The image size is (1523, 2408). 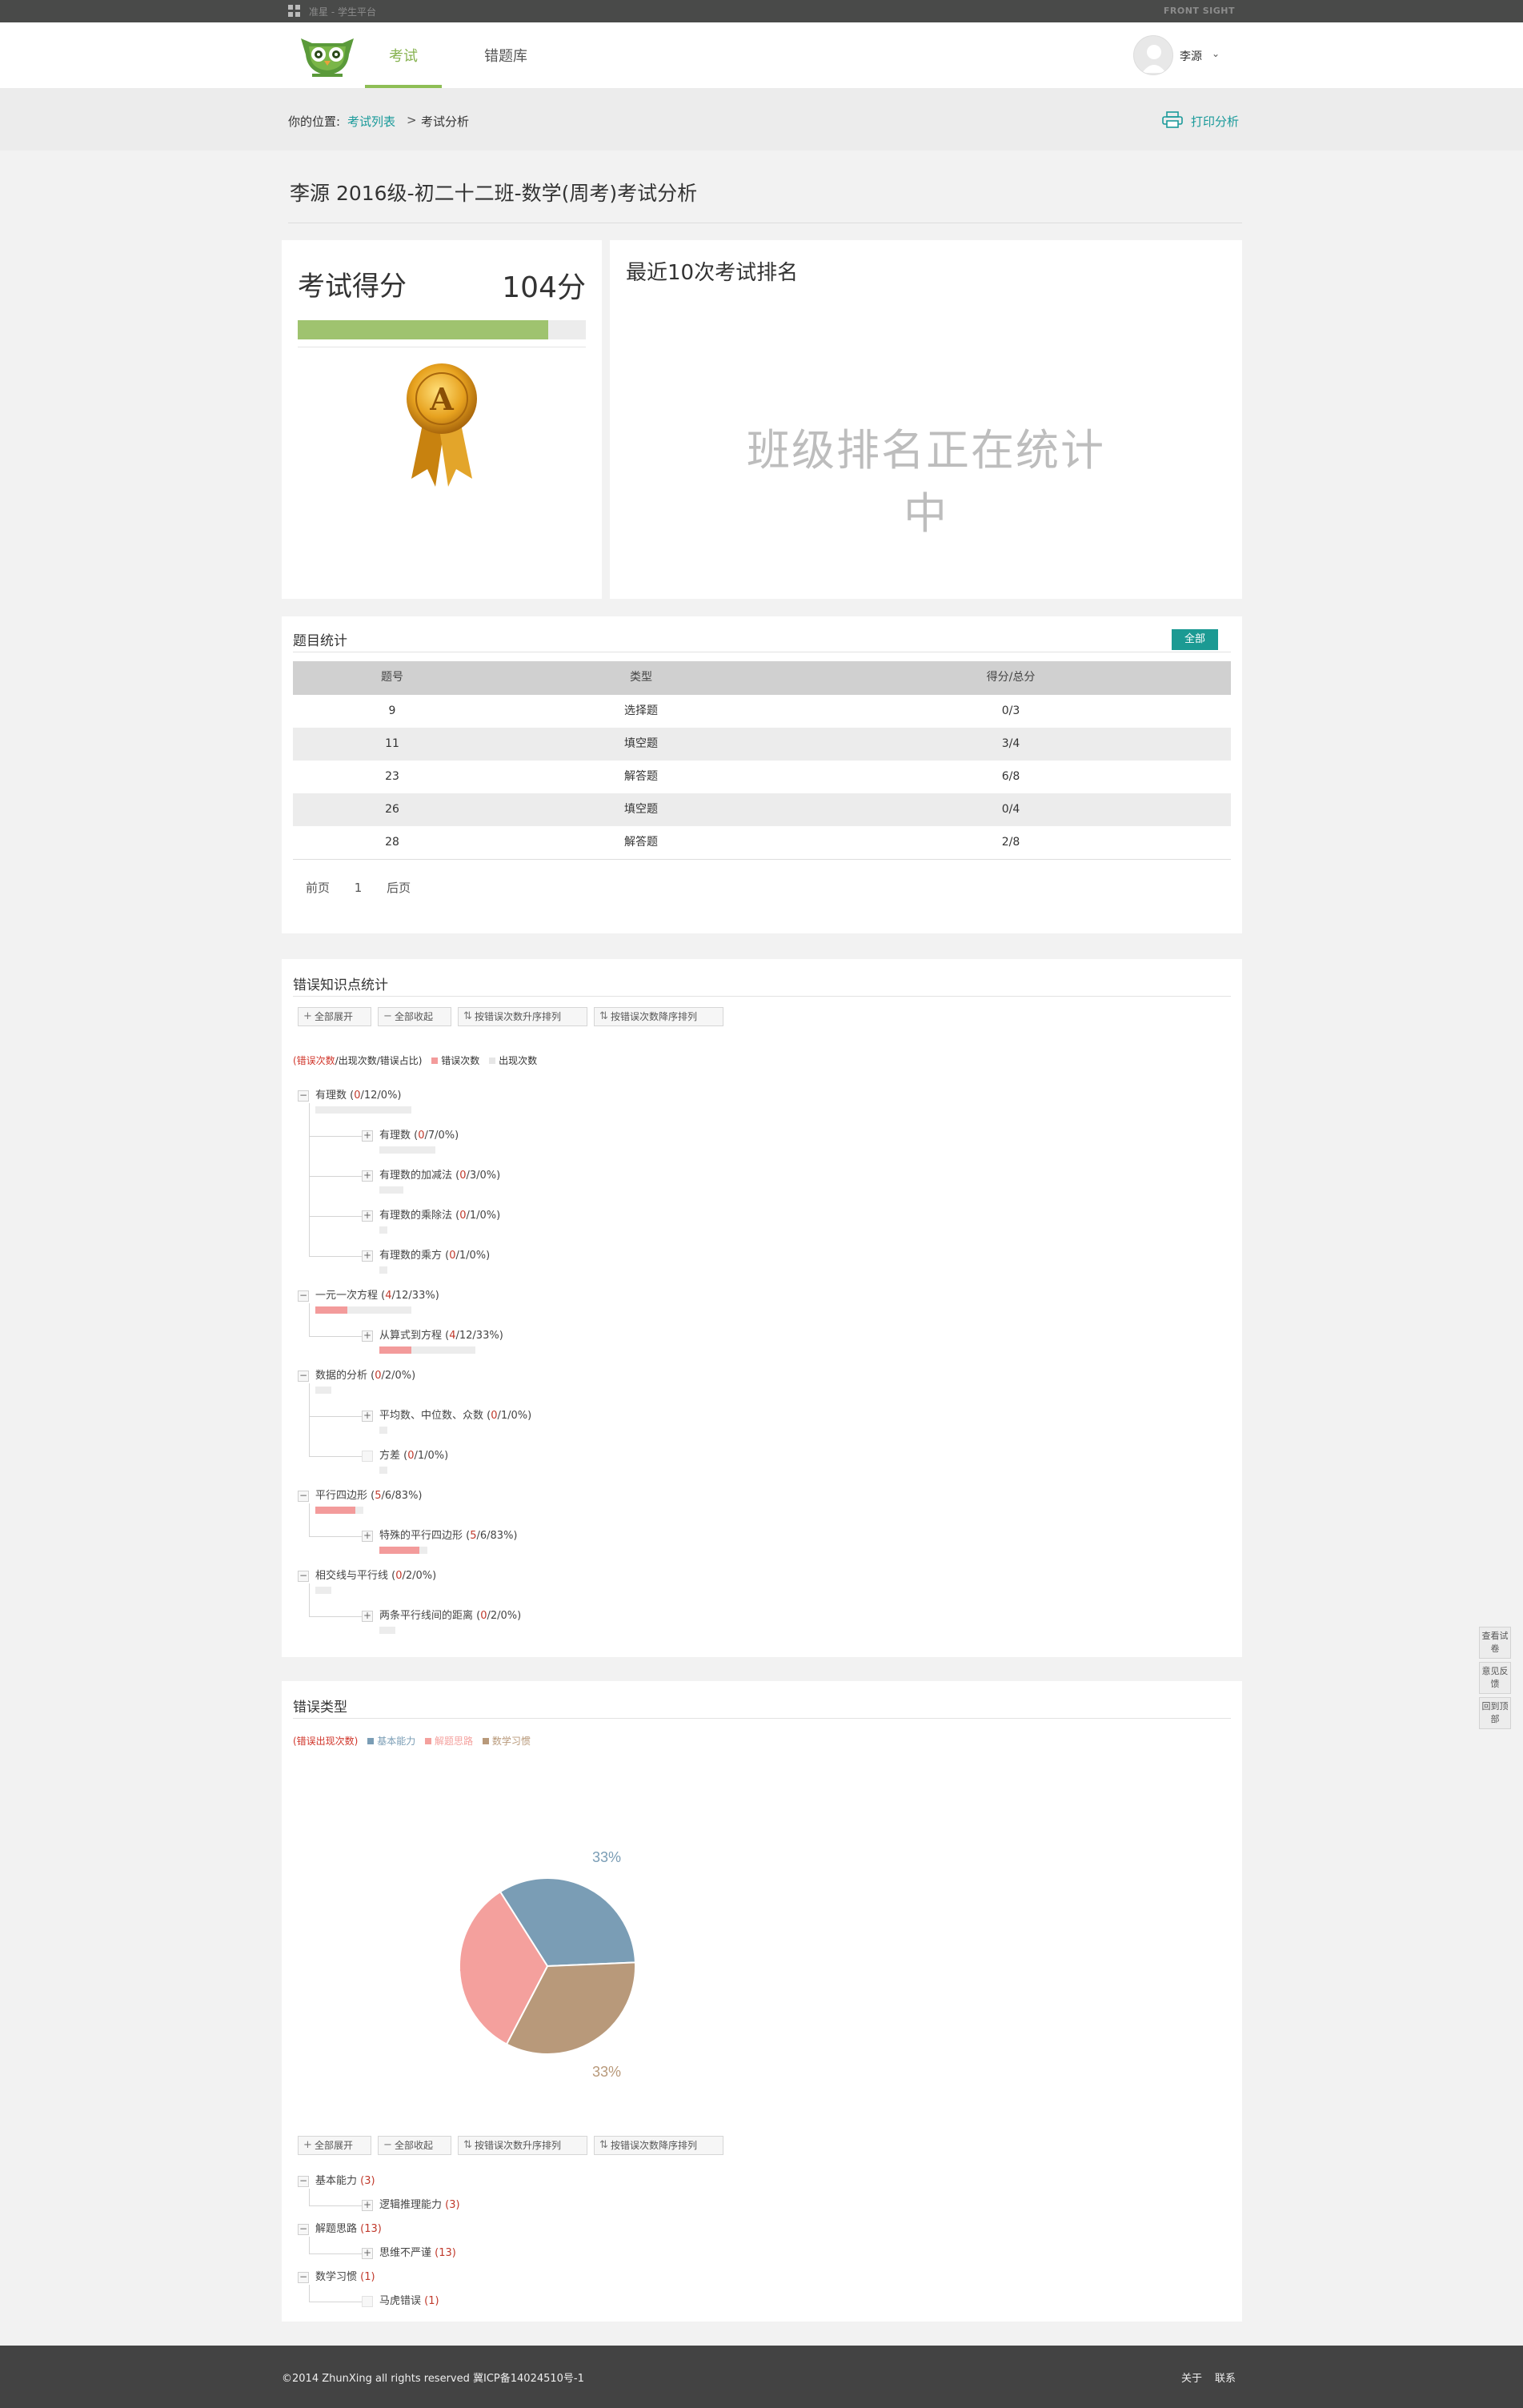 What do you see at coordinates (338, 2277) in the screenshot?
I see `error-type-name: 数学习惯` at bounding box center [338, 2277].